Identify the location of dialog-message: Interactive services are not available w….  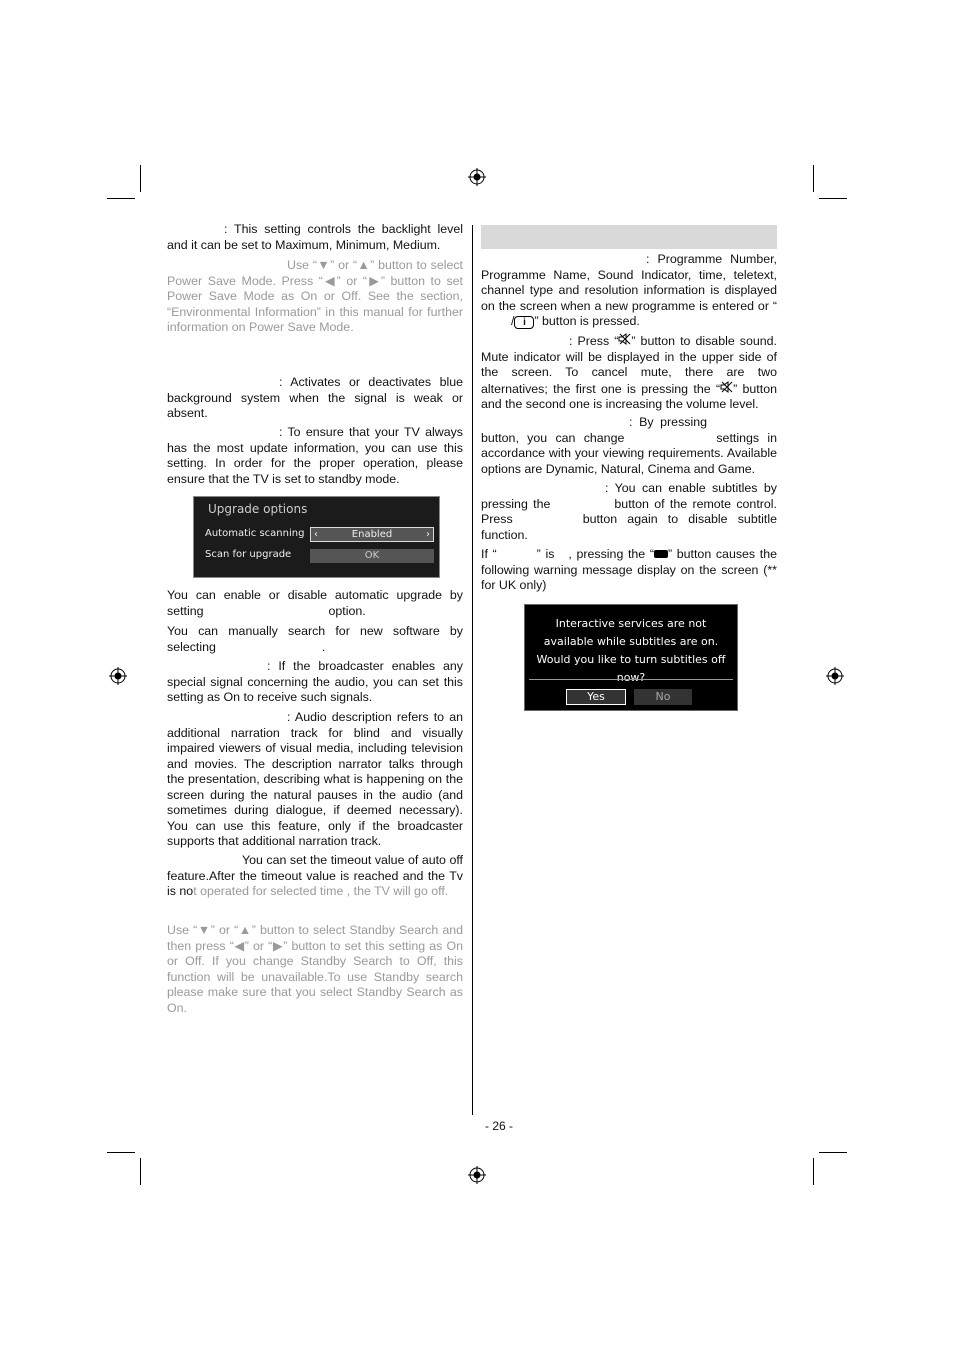
(631, 650).